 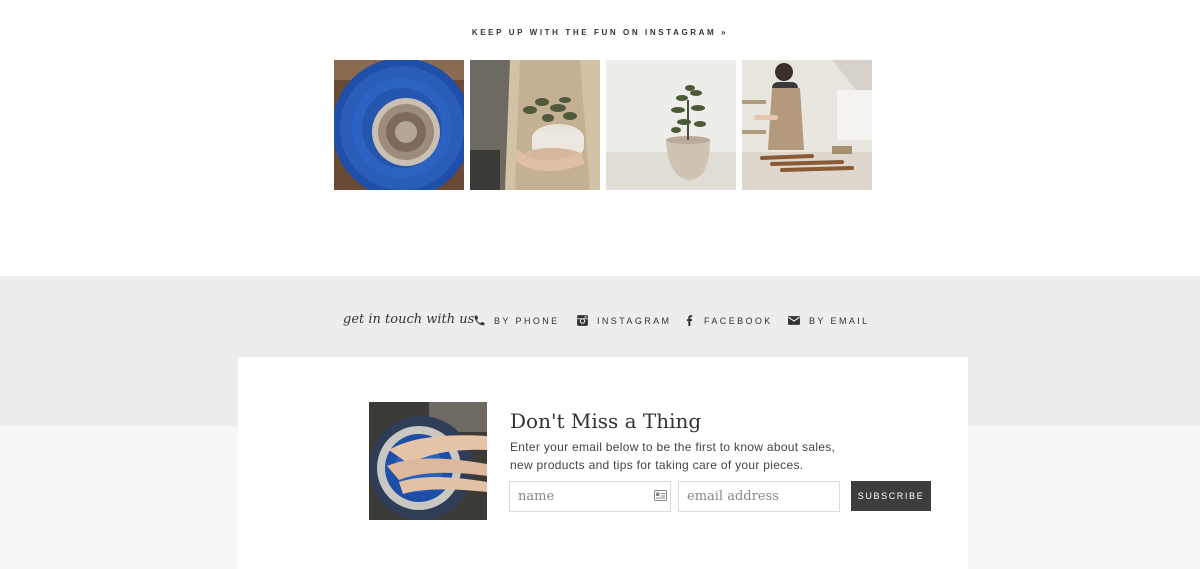 I want to click on contact-email-label: BY EMAIL, so click(x=839, y=320).